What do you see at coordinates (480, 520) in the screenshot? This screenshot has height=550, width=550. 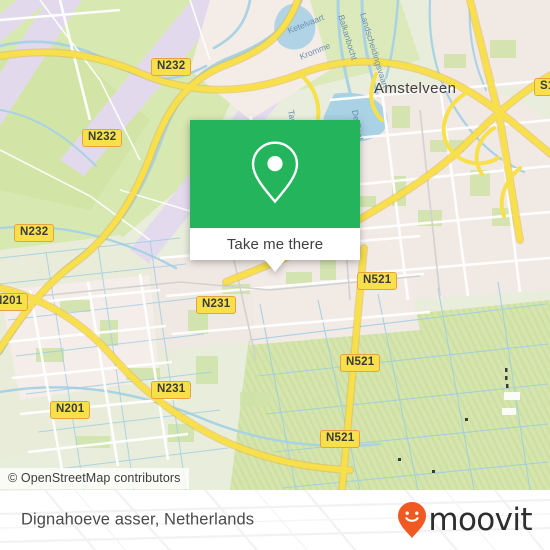 I see `moovit-wordmark: moovit` at bounding box center [480, 520].